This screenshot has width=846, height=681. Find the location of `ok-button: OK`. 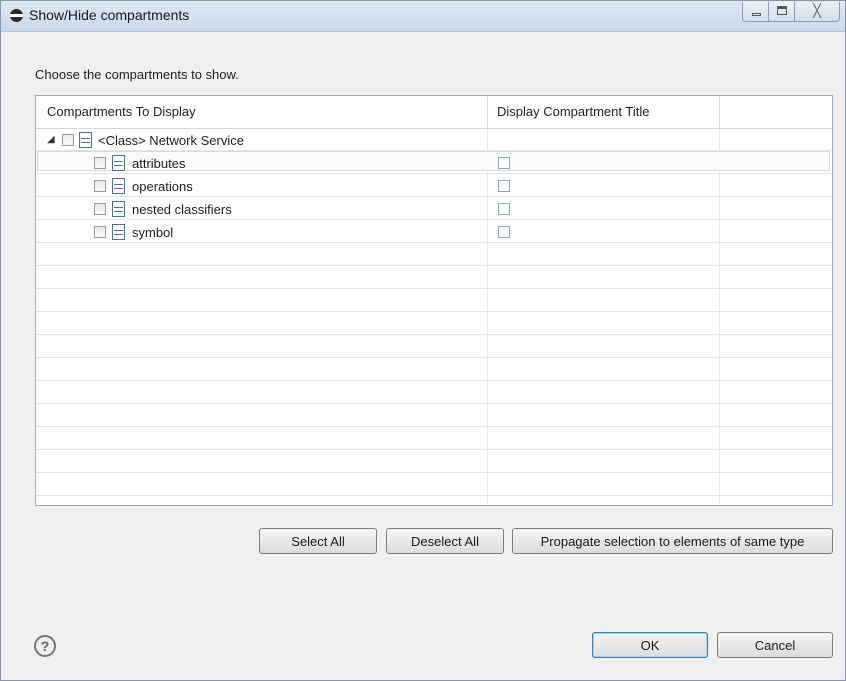

ok-button: OK is located at coordinates (650, 645).